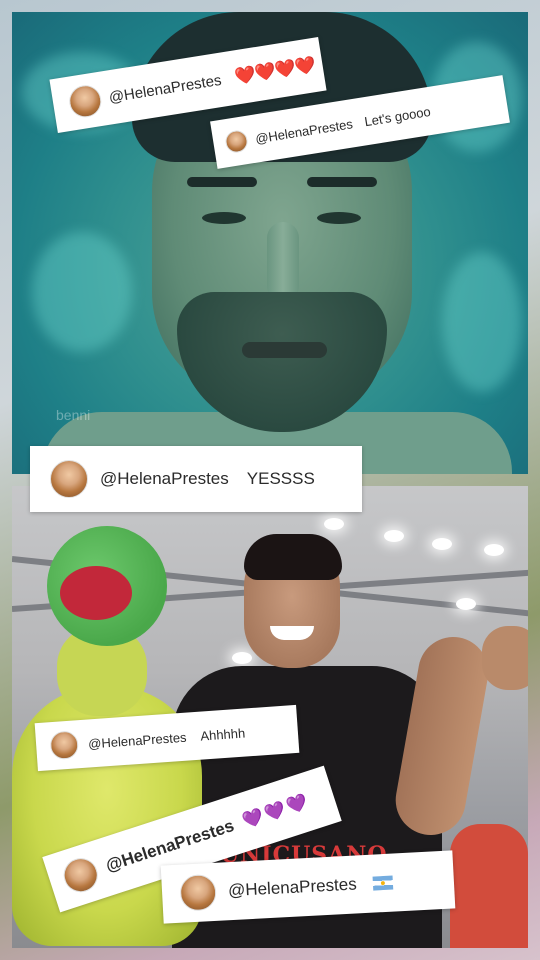 The width and height of the screenshot is (540, 960). What do you see at coordinates (342, 182) in the screenshot?
I see `right-eyebrow` at bounding box center [342, 182].